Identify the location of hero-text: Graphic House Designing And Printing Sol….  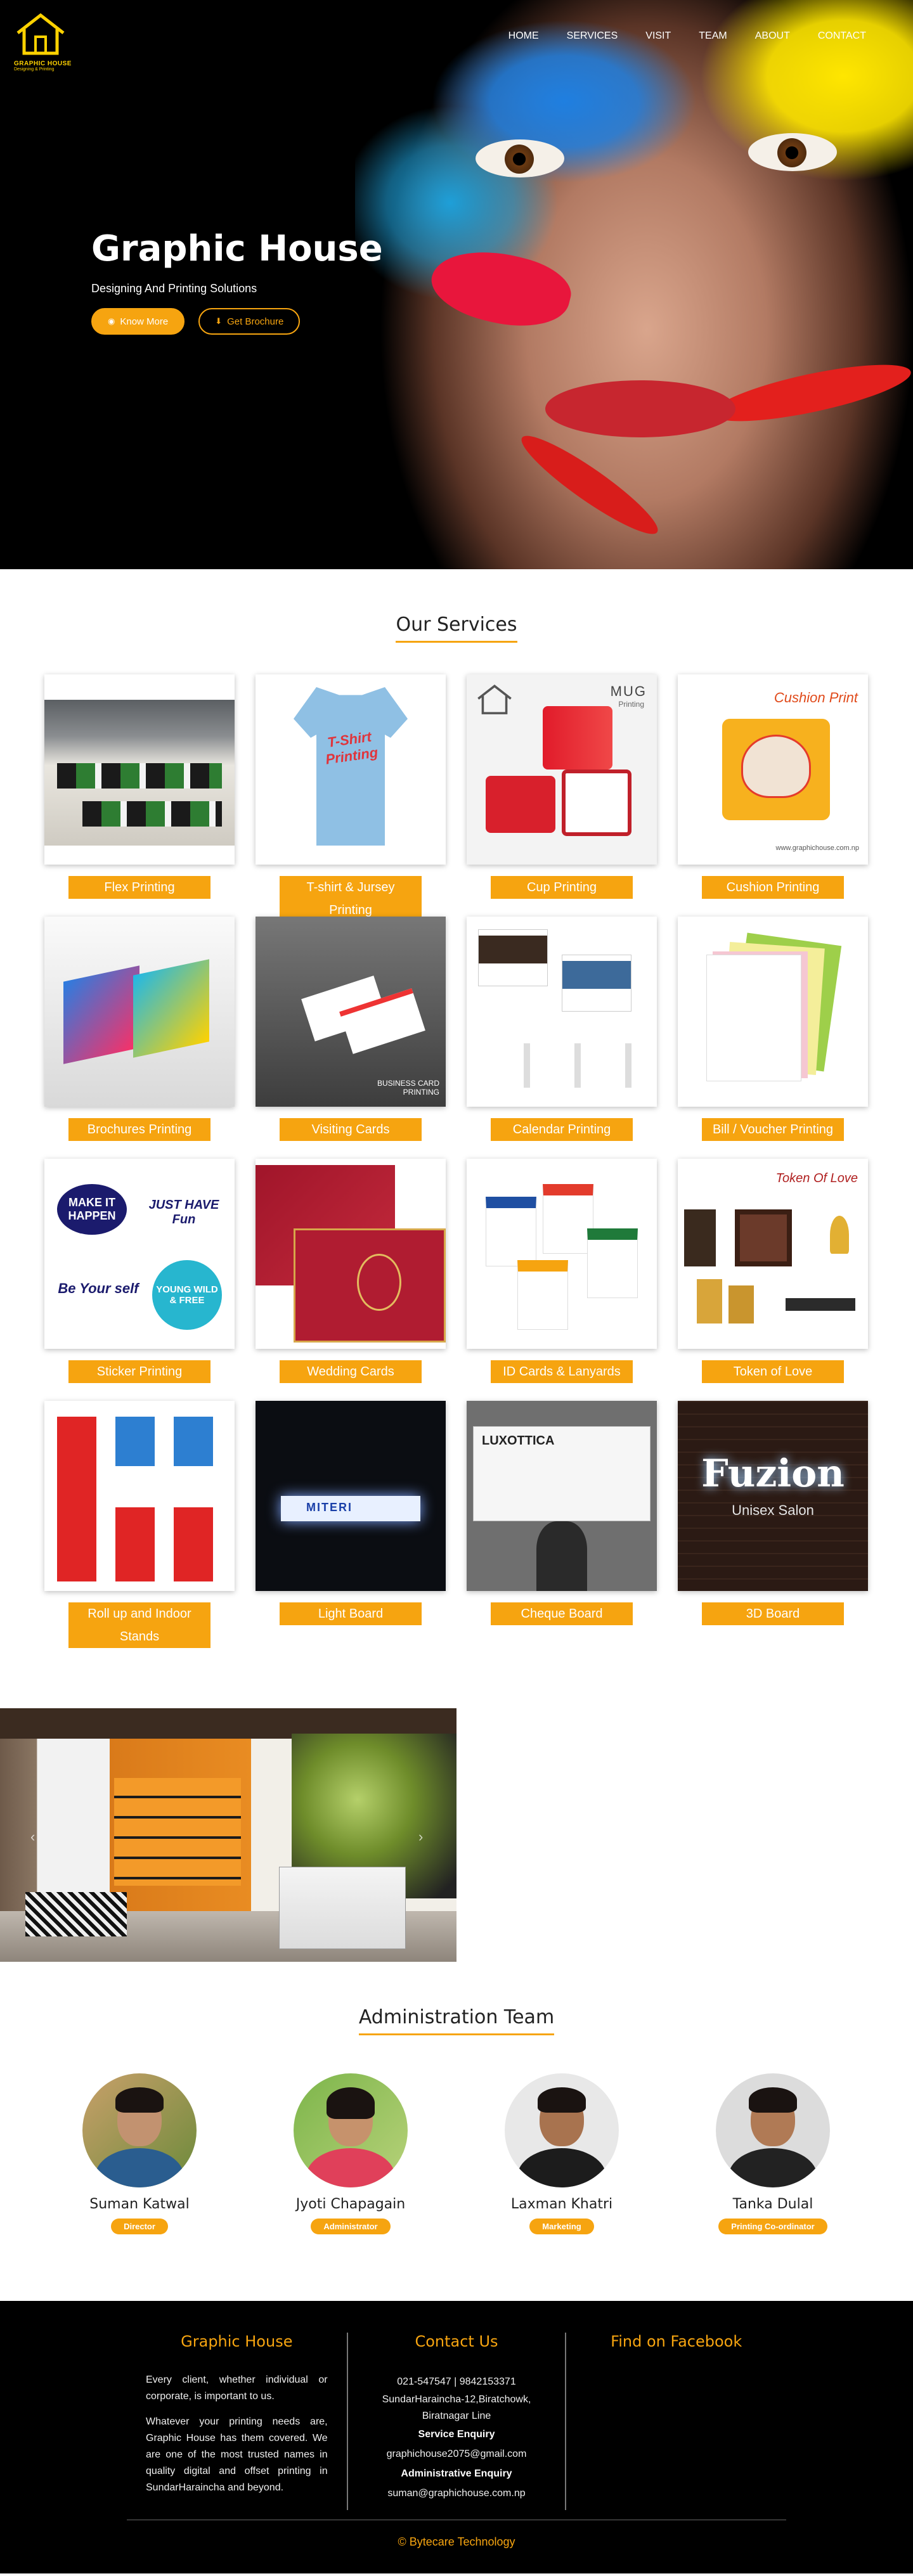
(237, 281).